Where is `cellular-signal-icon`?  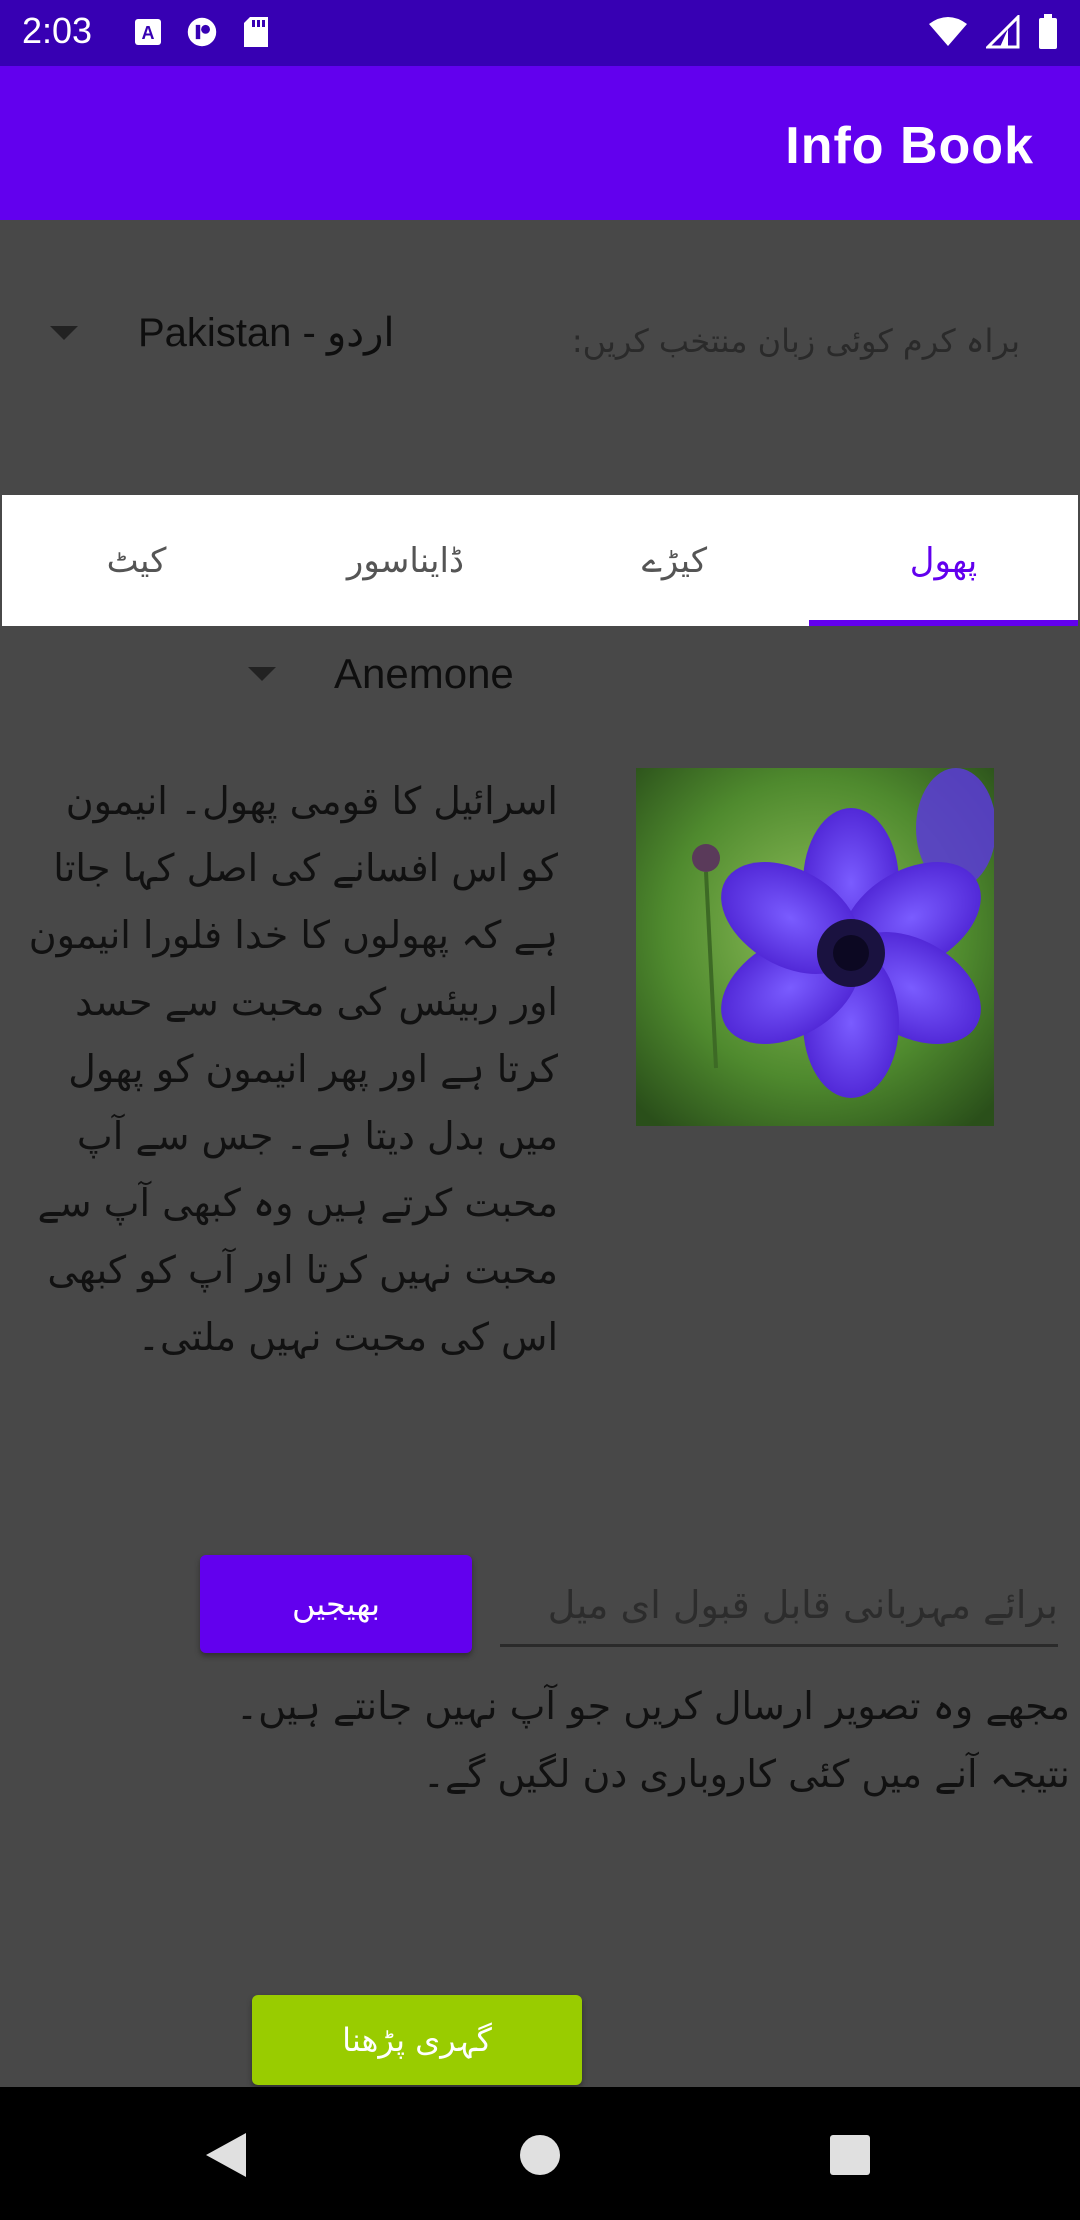
cellular-signal-icon is located at coordinates (1002, 33).